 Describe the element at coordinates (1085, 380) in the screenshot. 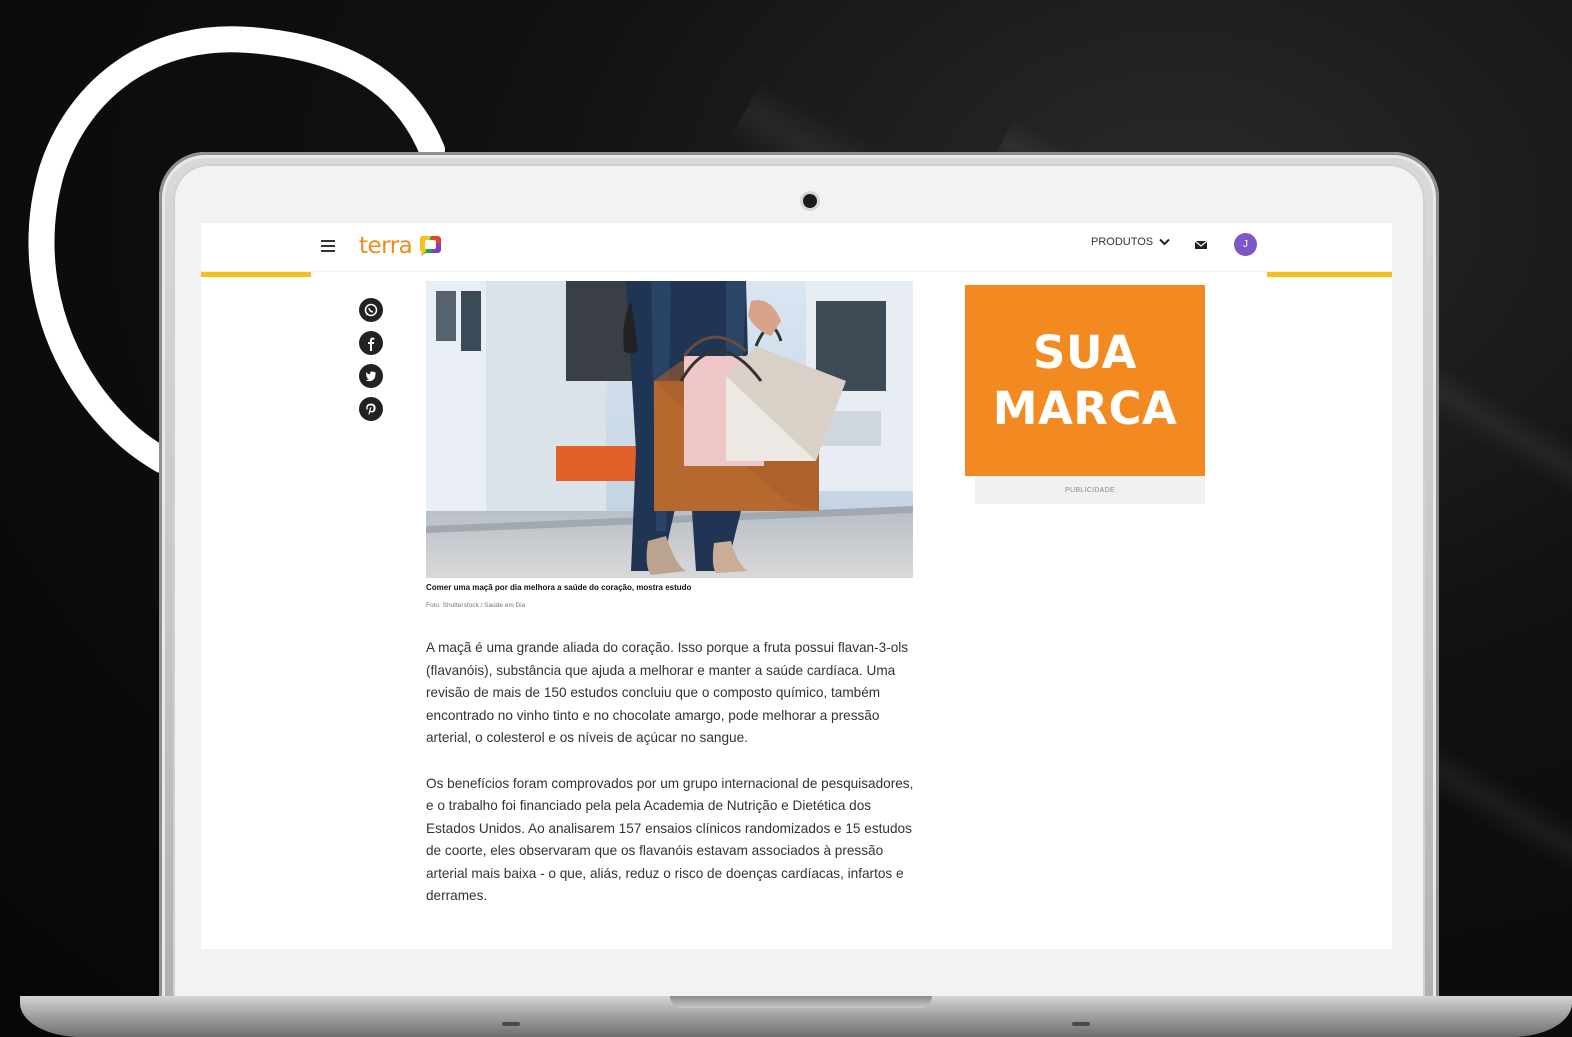

I see `ad-banner: SUA MARCA` at that location.